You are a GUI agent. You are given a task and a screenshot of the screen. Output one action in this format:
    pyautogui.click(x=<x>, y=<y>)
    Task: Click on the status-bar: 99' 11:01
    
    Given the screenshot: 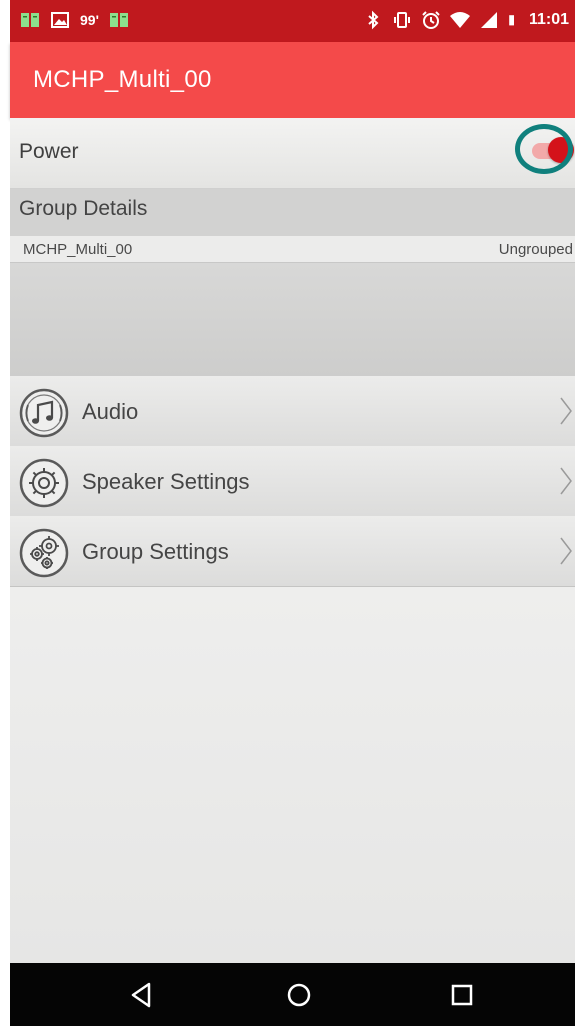 What is the action you would take?
    pyautogui.click(x=292, y=21)
    